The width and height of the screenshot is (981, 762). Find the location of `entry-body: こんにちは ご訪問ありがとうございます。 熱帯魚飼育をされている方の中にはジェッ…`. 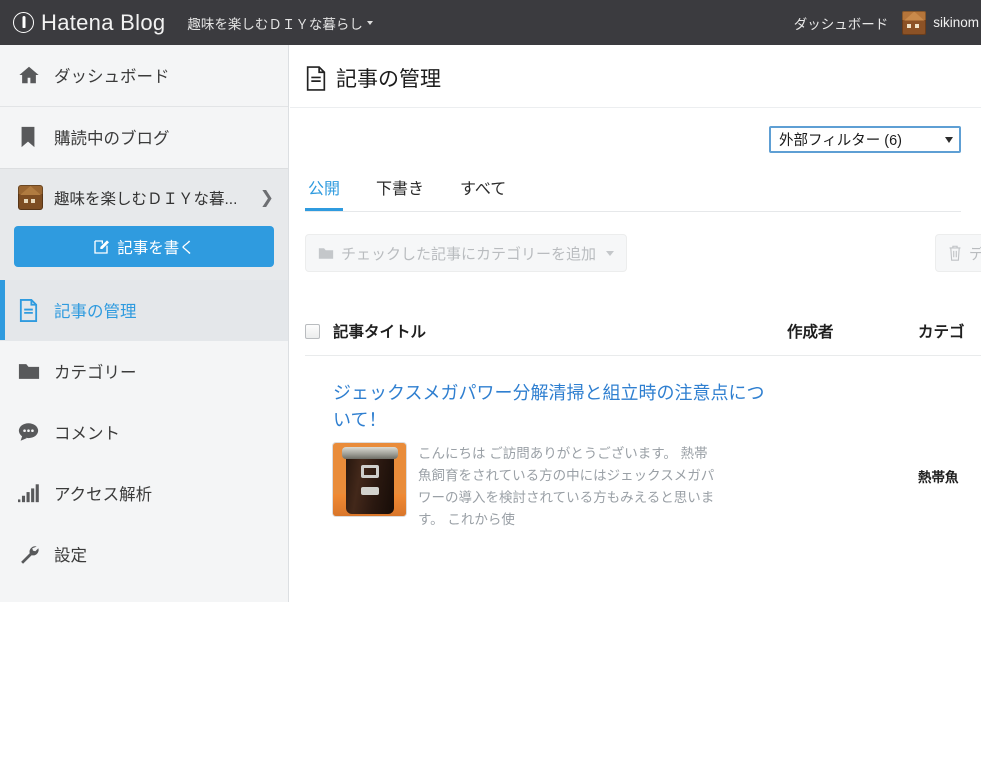

entry-body: こんにちは ご訪問ありがとうございます。 熱帯魚飼育をされている方の中にはジェッ… is located at coordinates (553, 486).